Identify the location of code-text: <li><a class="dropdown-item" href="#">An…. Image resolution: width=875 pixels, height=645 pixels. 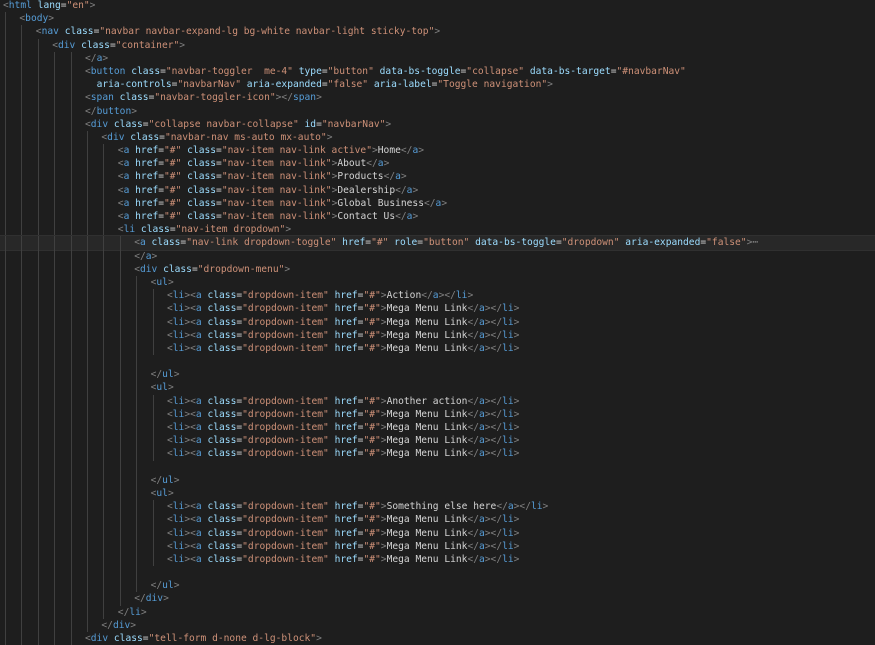
(343, 401).